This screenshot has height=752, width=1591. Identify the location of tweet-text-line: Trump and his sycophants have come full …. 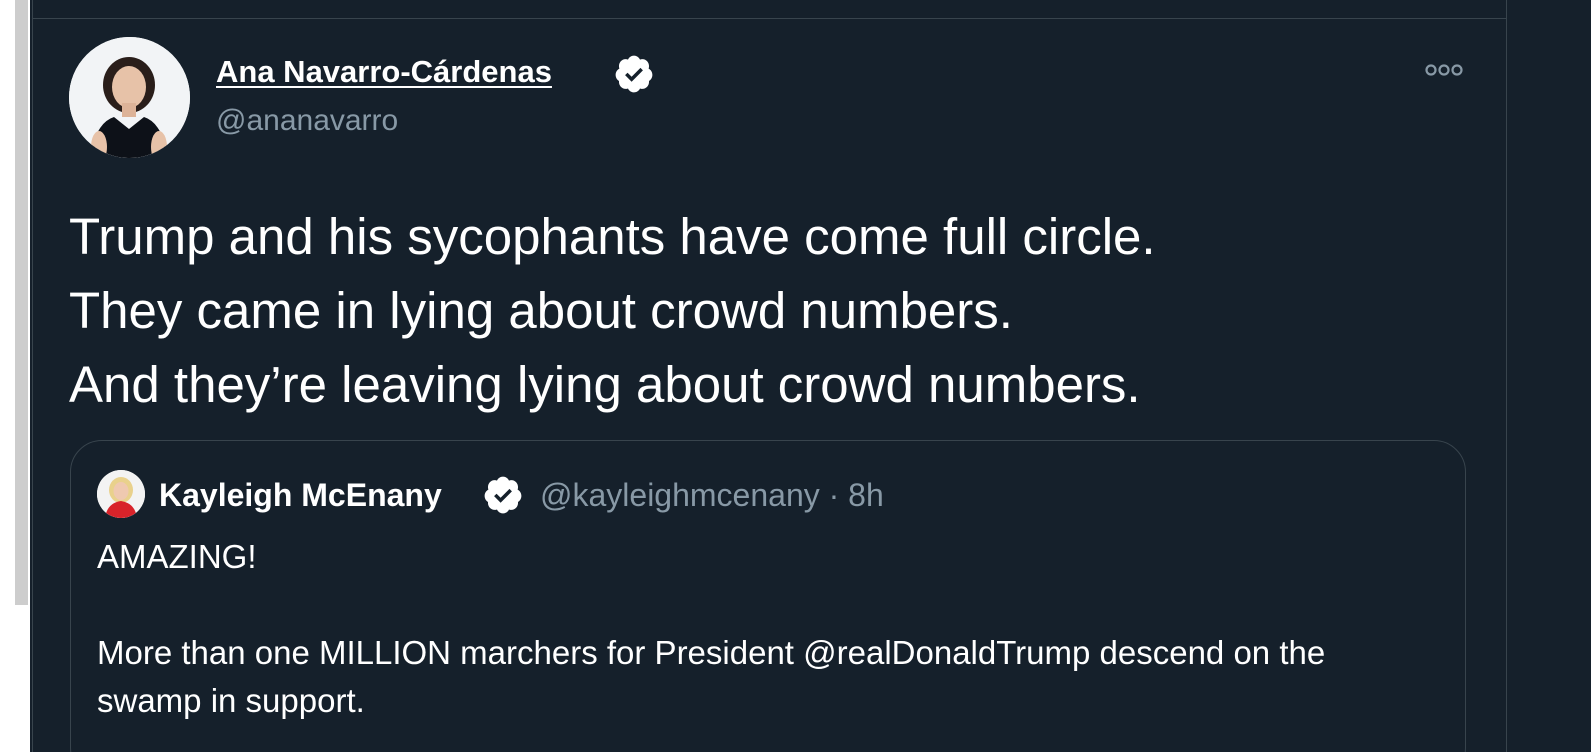
(612, 236).